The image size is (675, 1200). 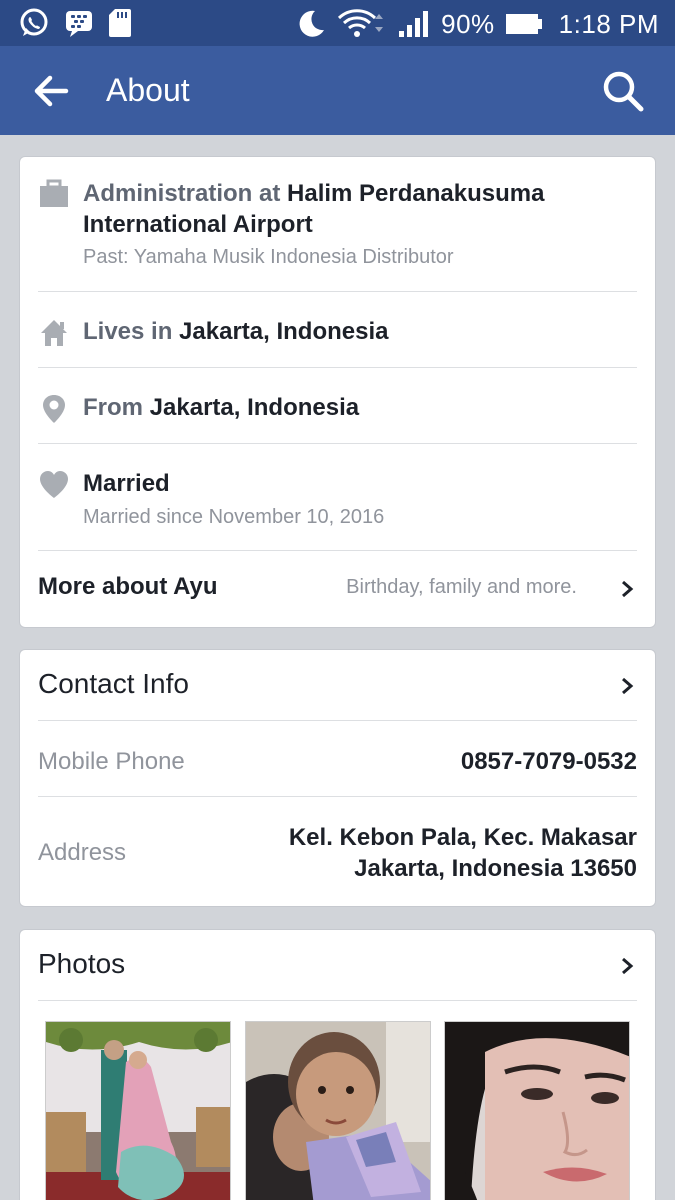 I want to click on search-icon, so click(x=623, y=91).